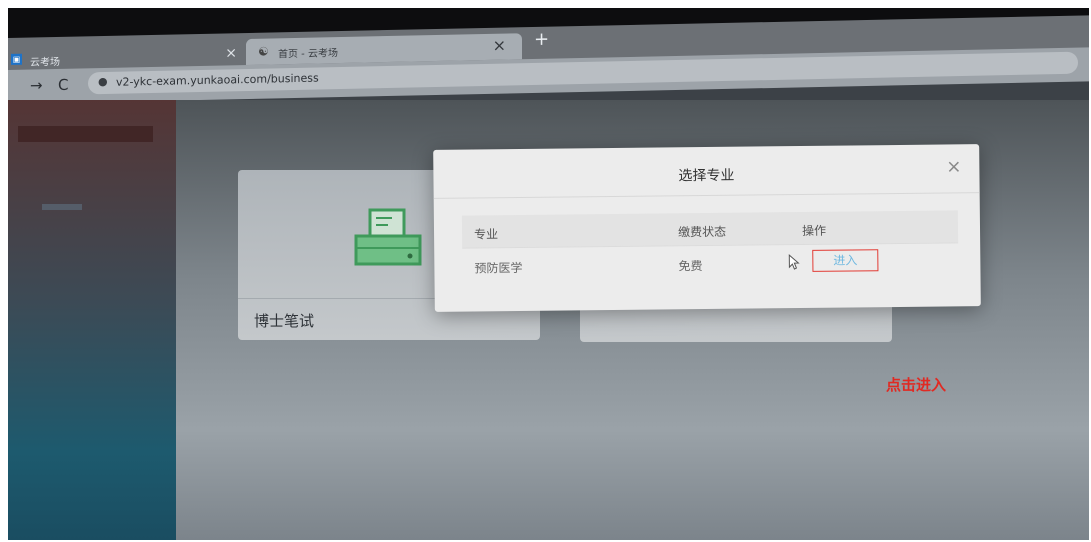 Image resolution: width=1091 pixels, height=542 pixels. Describe the element at coordinates (916, 385) in the screenshot. I see `click-to-enter-annotation: 点击进入` at that location.